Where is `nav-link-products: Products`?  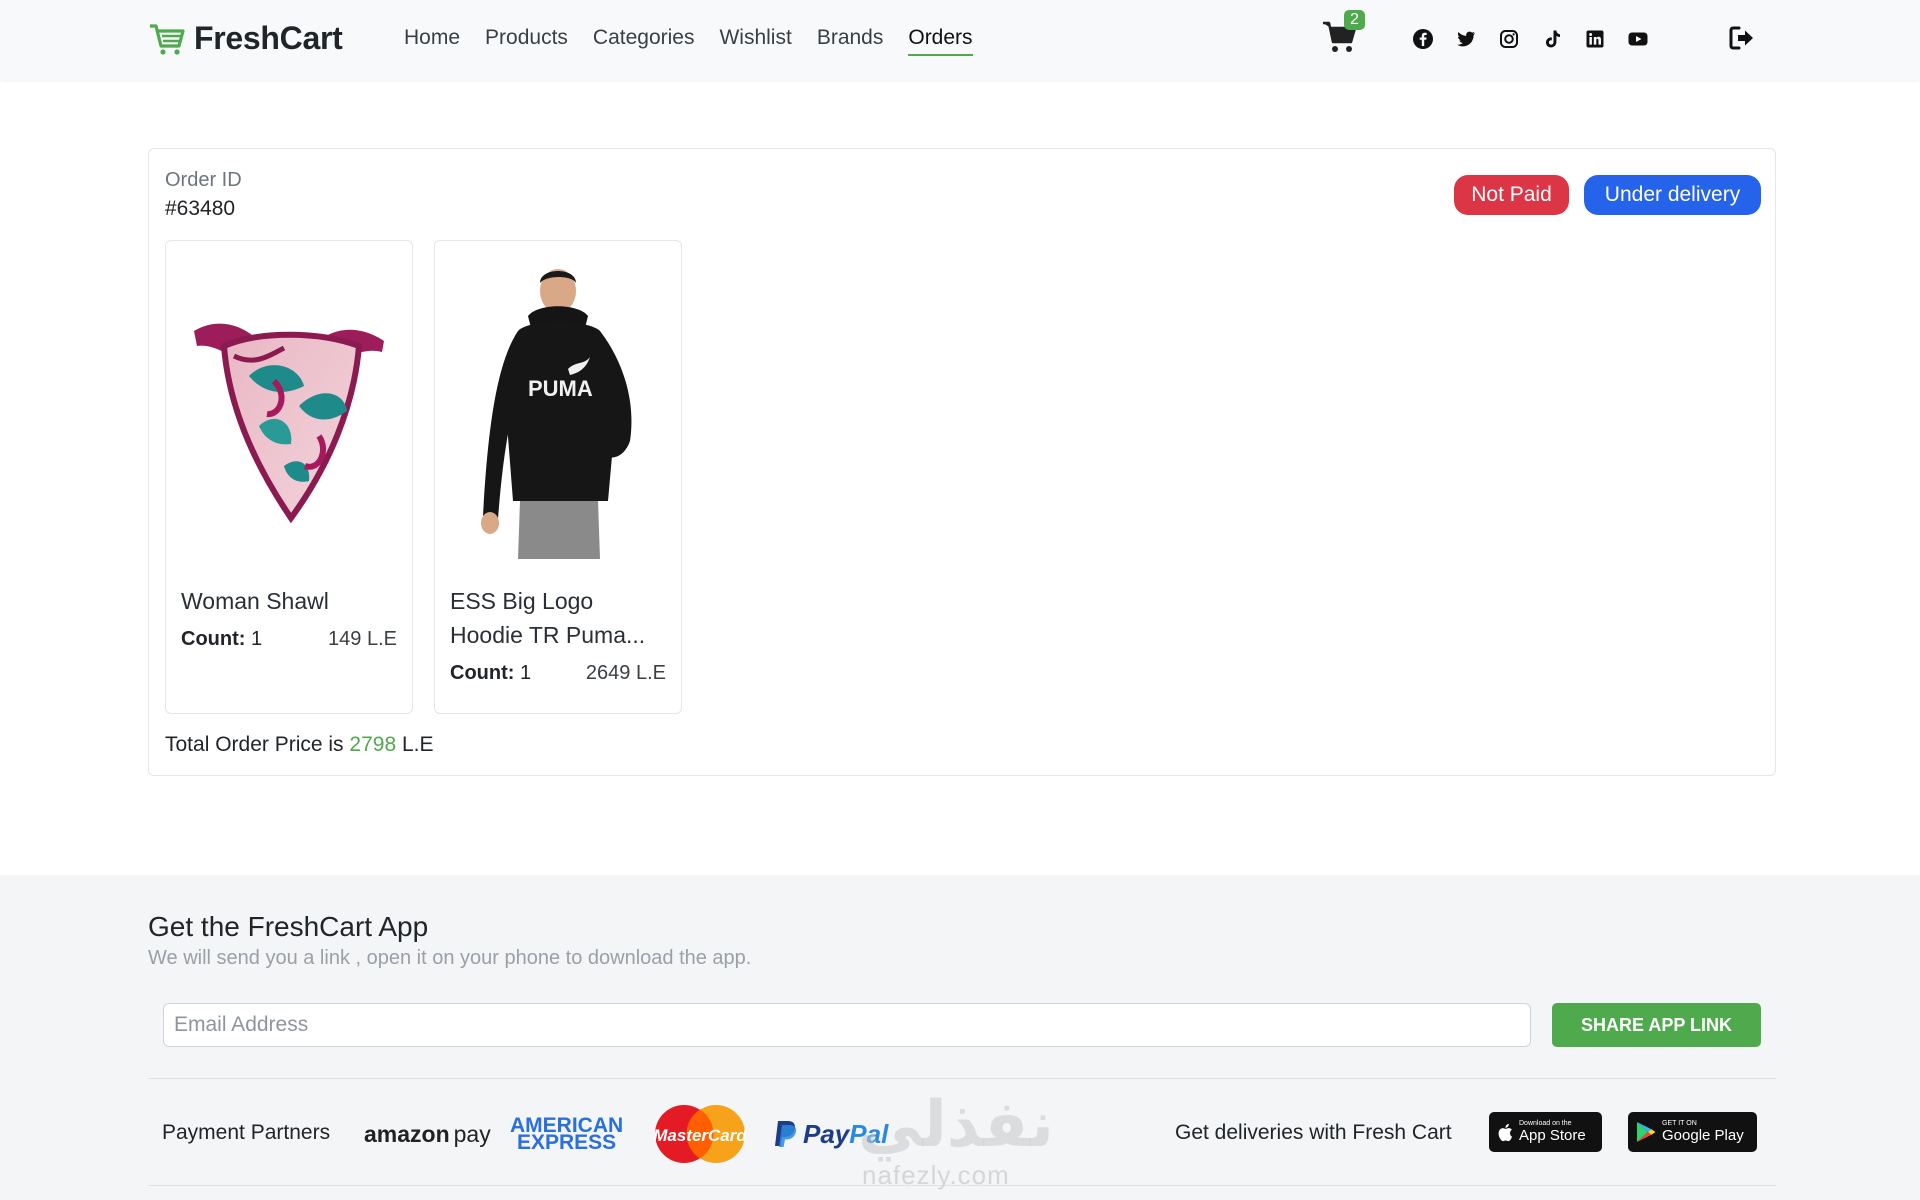 nav-link-products: Products is located at coordinates (526, 41).